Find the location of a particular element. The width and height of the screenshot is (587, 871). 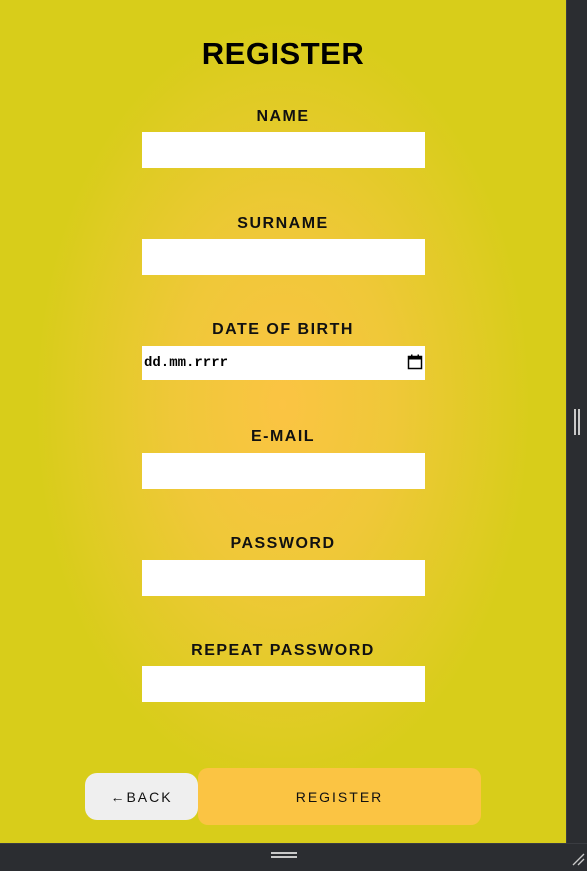

horizontal-resize-handle is located at coordinates (293, 855).